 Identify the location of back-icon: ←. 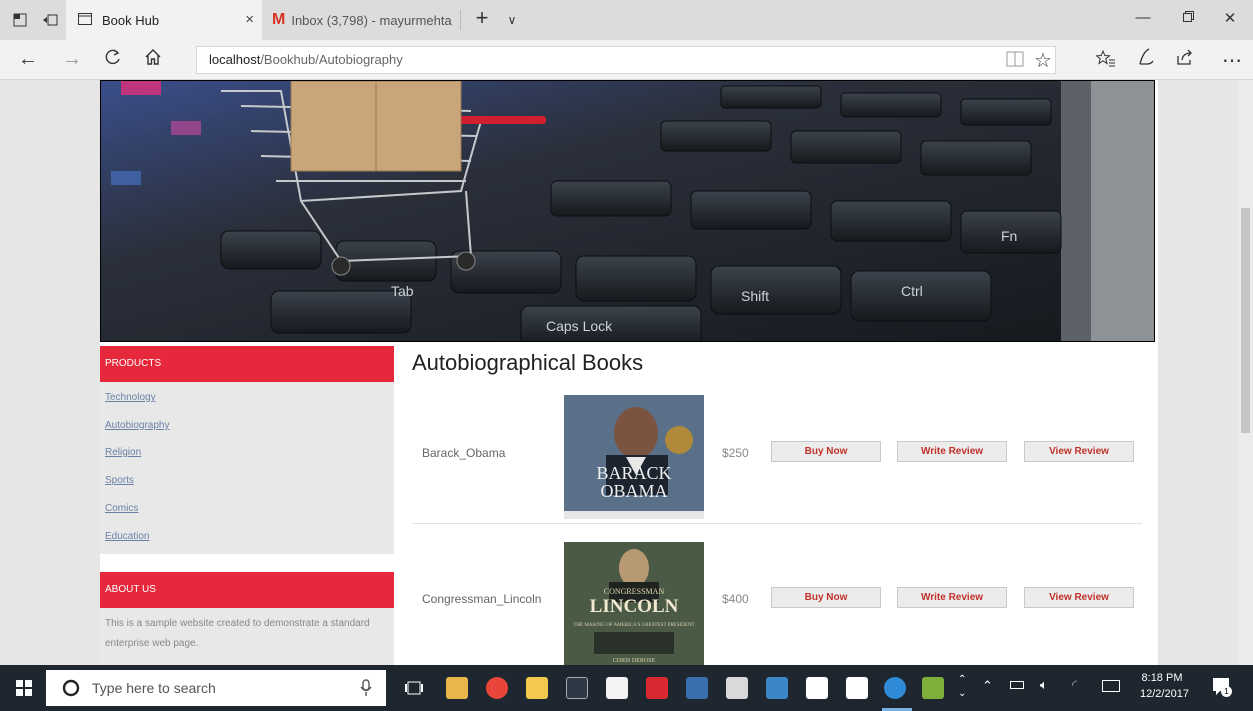
(28, 59).